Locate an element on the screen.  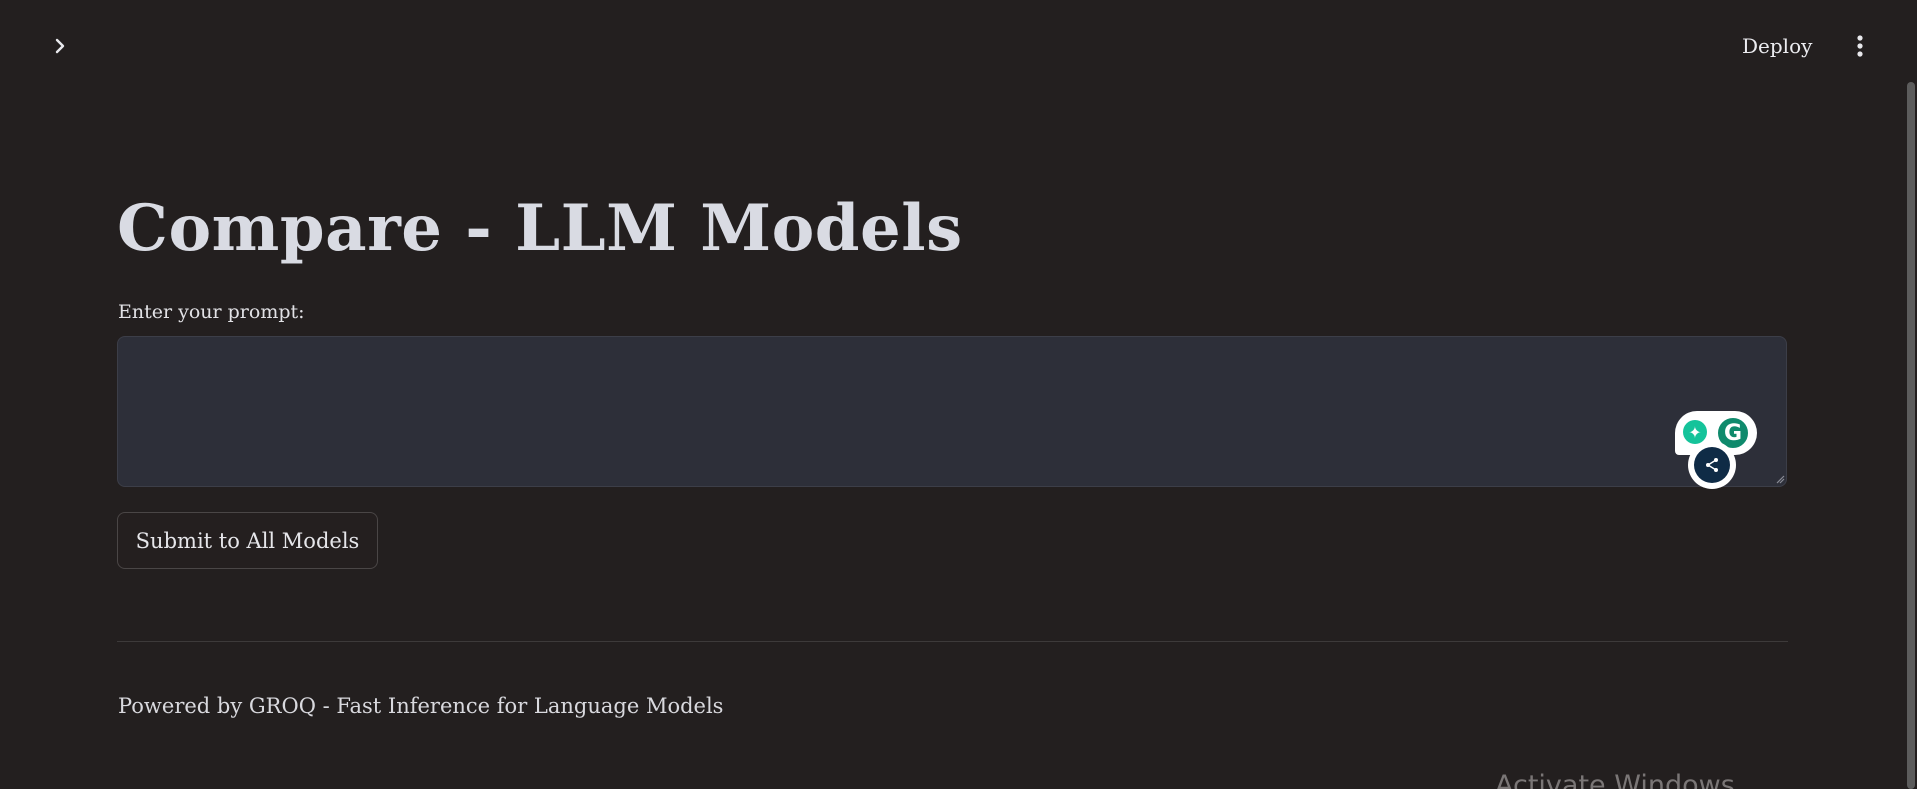
extension-widgets: ✦ G is located at coordinates (1717, 450).